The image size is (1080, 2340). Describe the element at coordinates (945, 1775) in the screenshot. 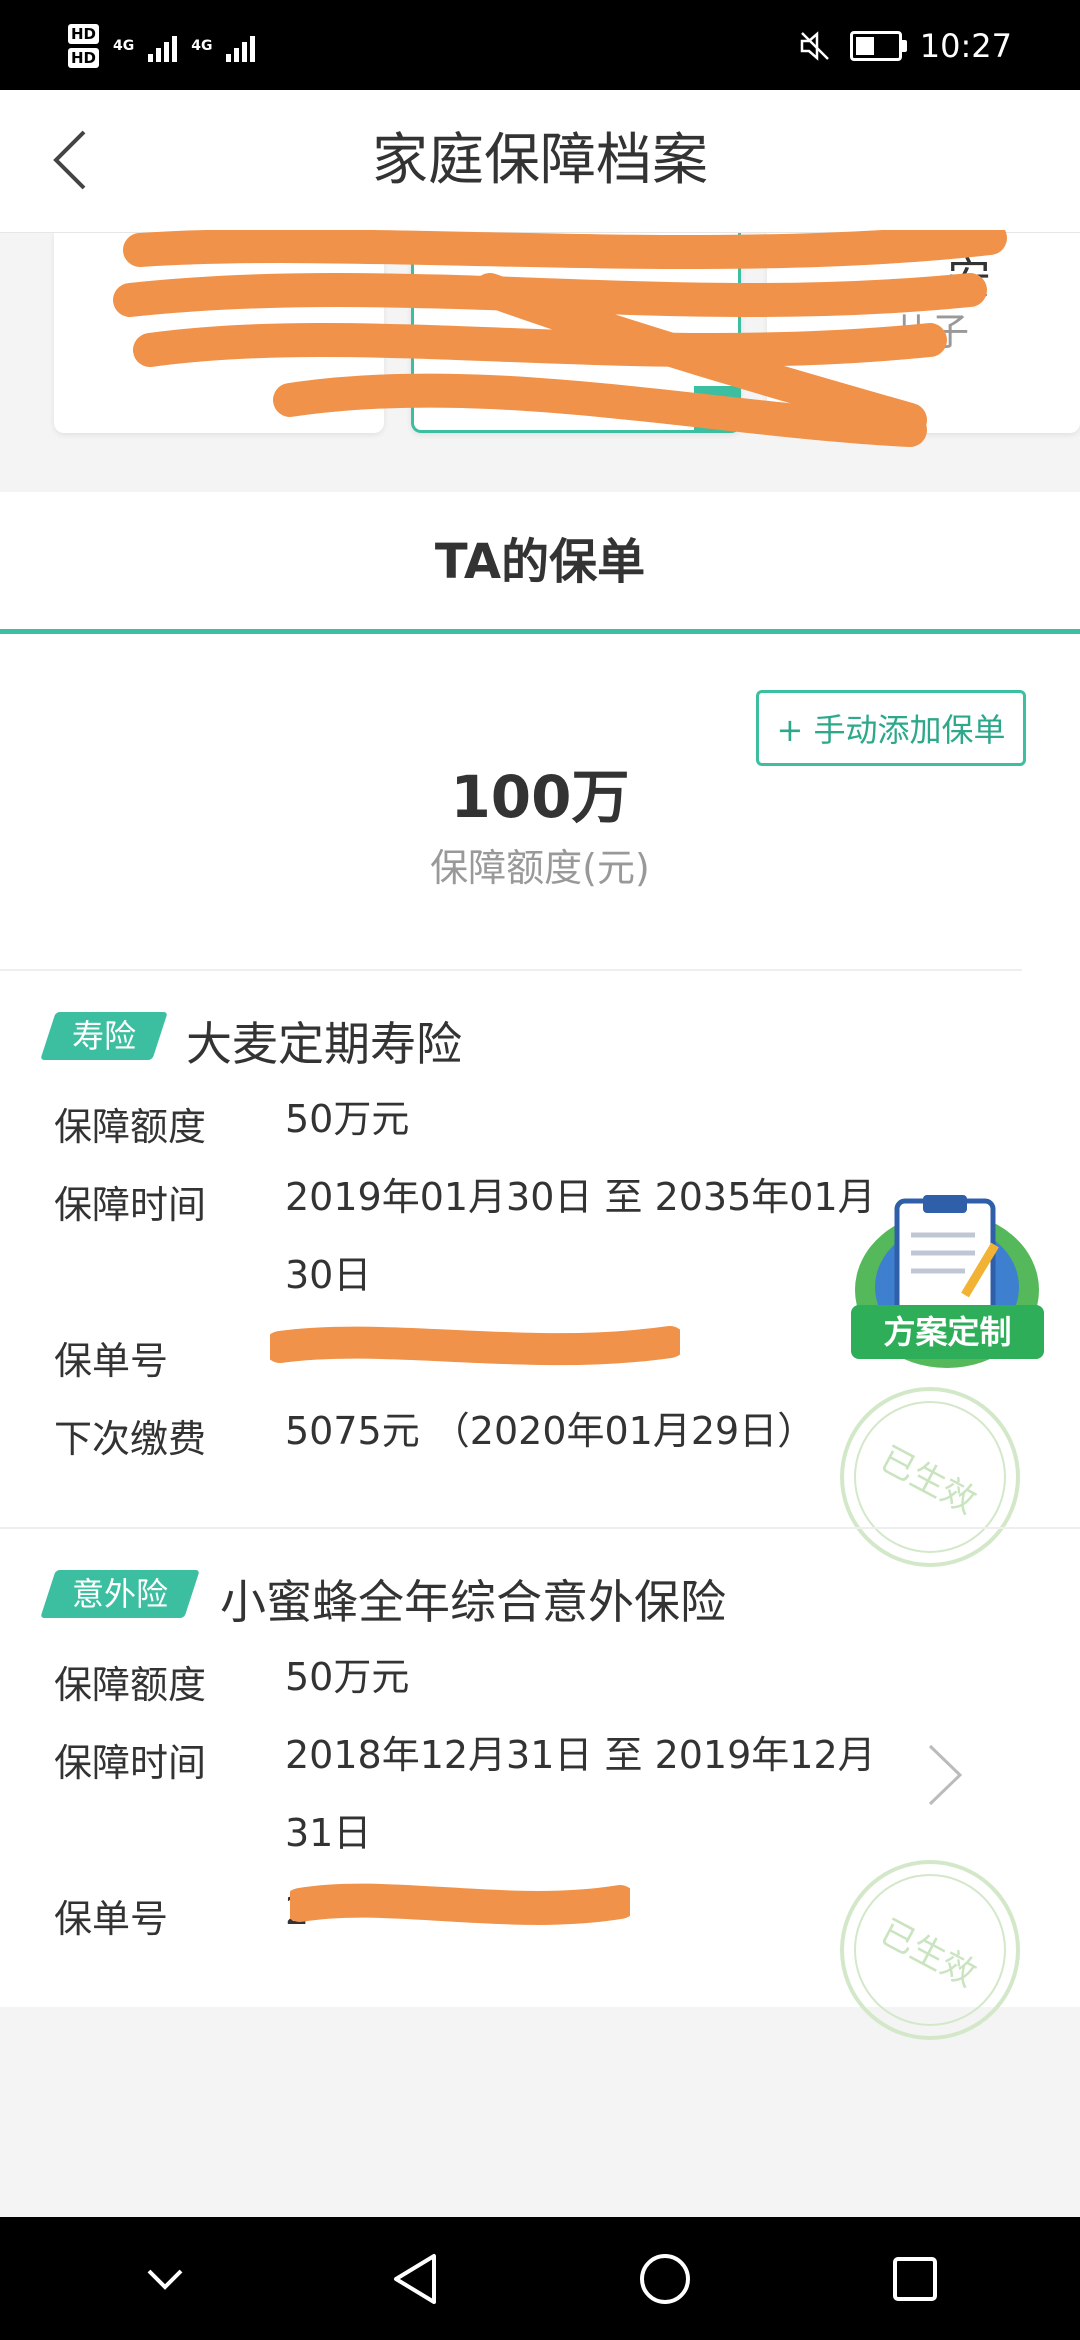

I see `chevron-right-icon` at that location.